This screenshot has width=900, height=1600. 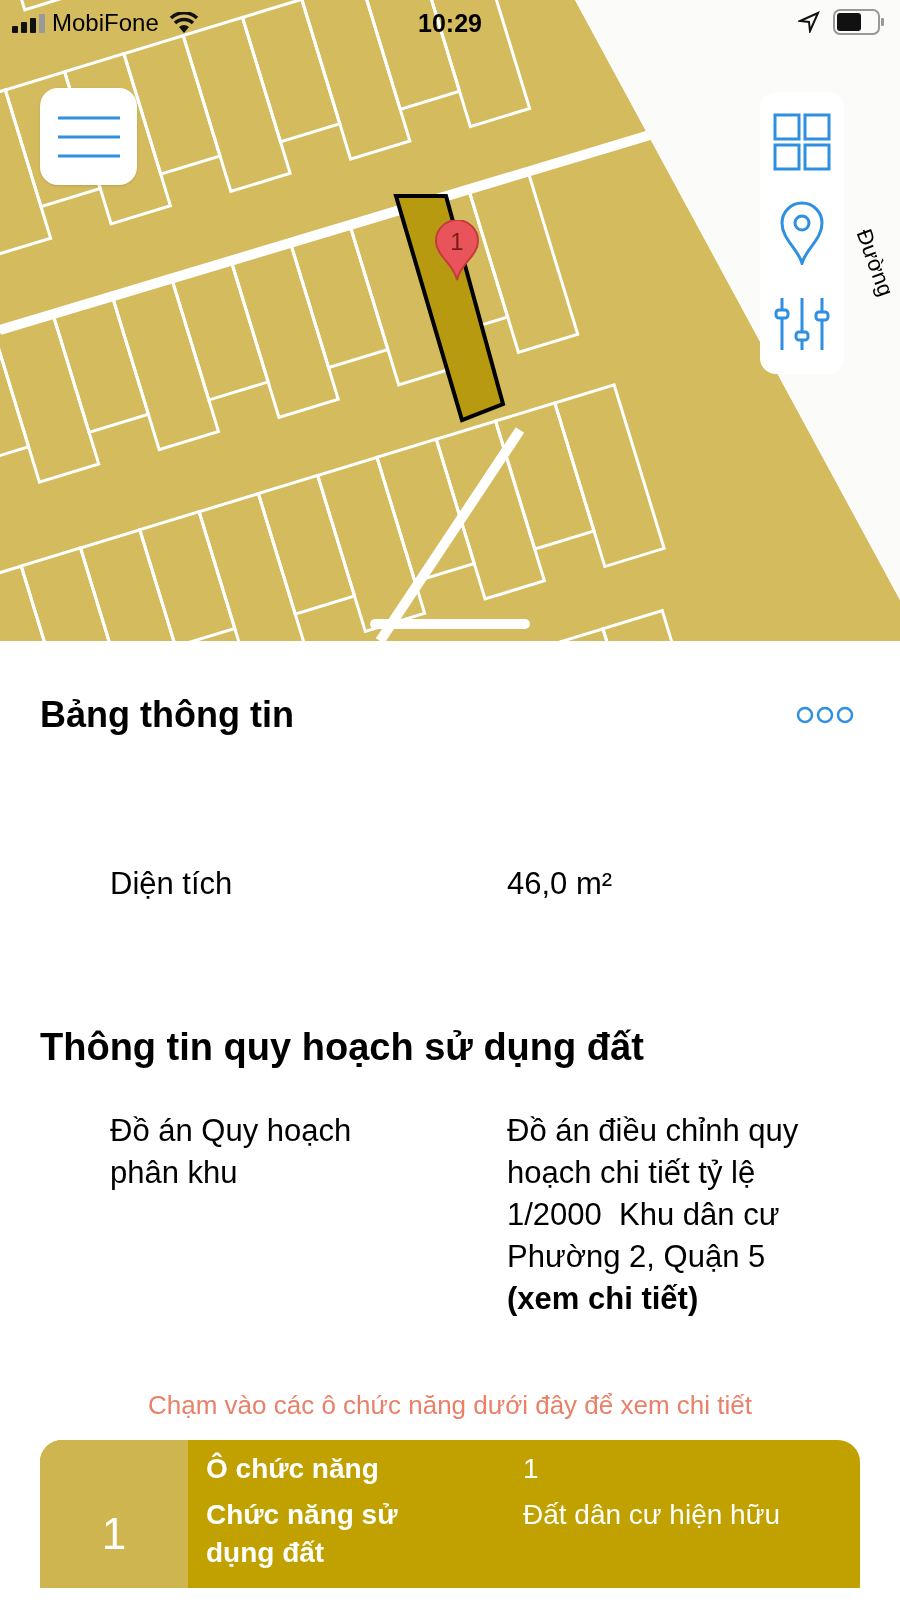 I want to click on zone-field-value: Đất dân cư hiện hữu, so click(x=651, y=1515).